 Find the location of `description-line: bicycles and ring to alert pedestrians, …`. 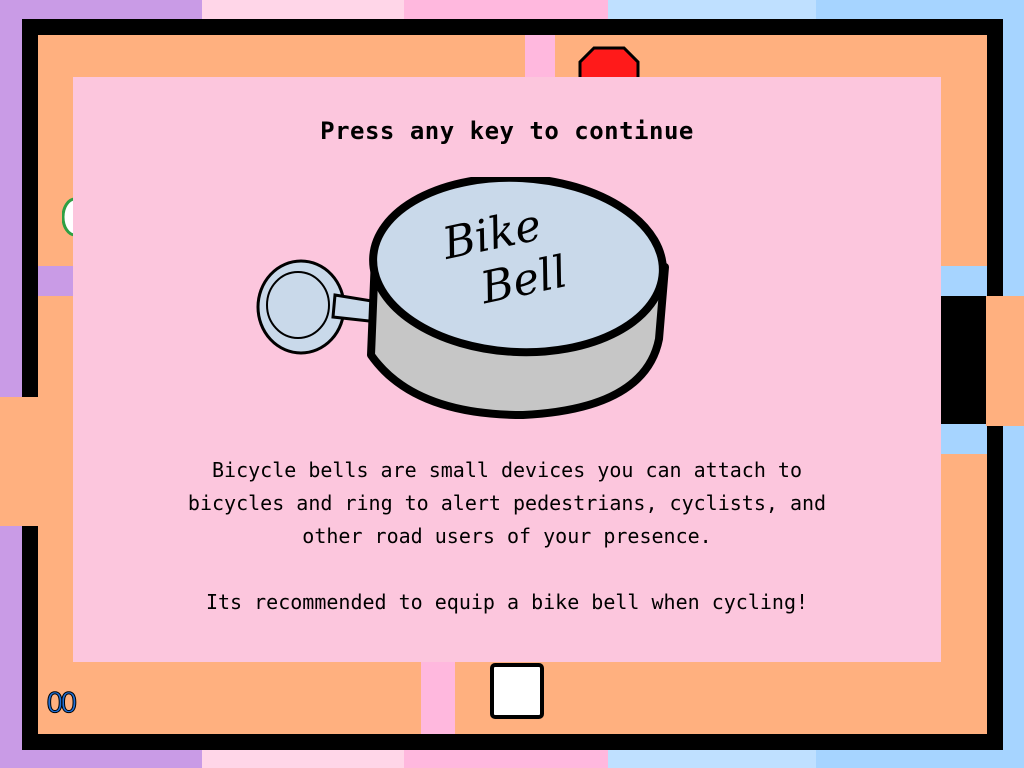

description-line: bicycles and ring to alert pedestrians, … is located at coordinates (507, 503).